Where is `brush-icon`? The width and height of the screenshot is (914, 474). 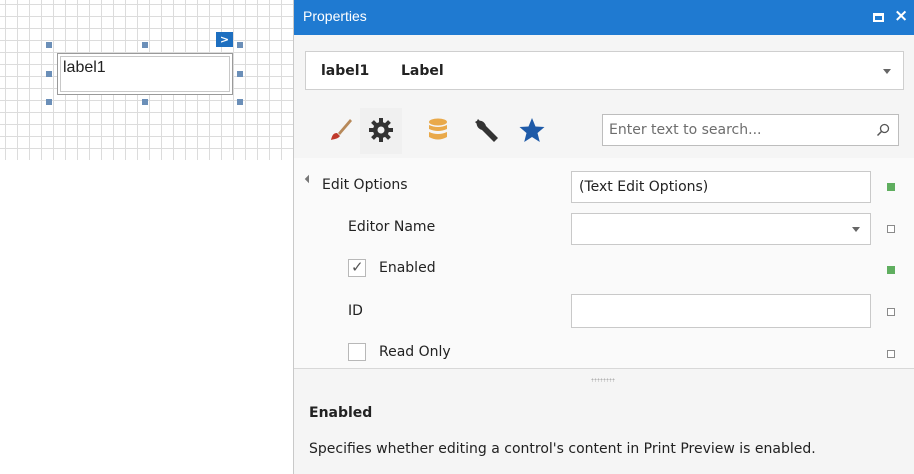 brush-icon is located at coordinates (340, 130).